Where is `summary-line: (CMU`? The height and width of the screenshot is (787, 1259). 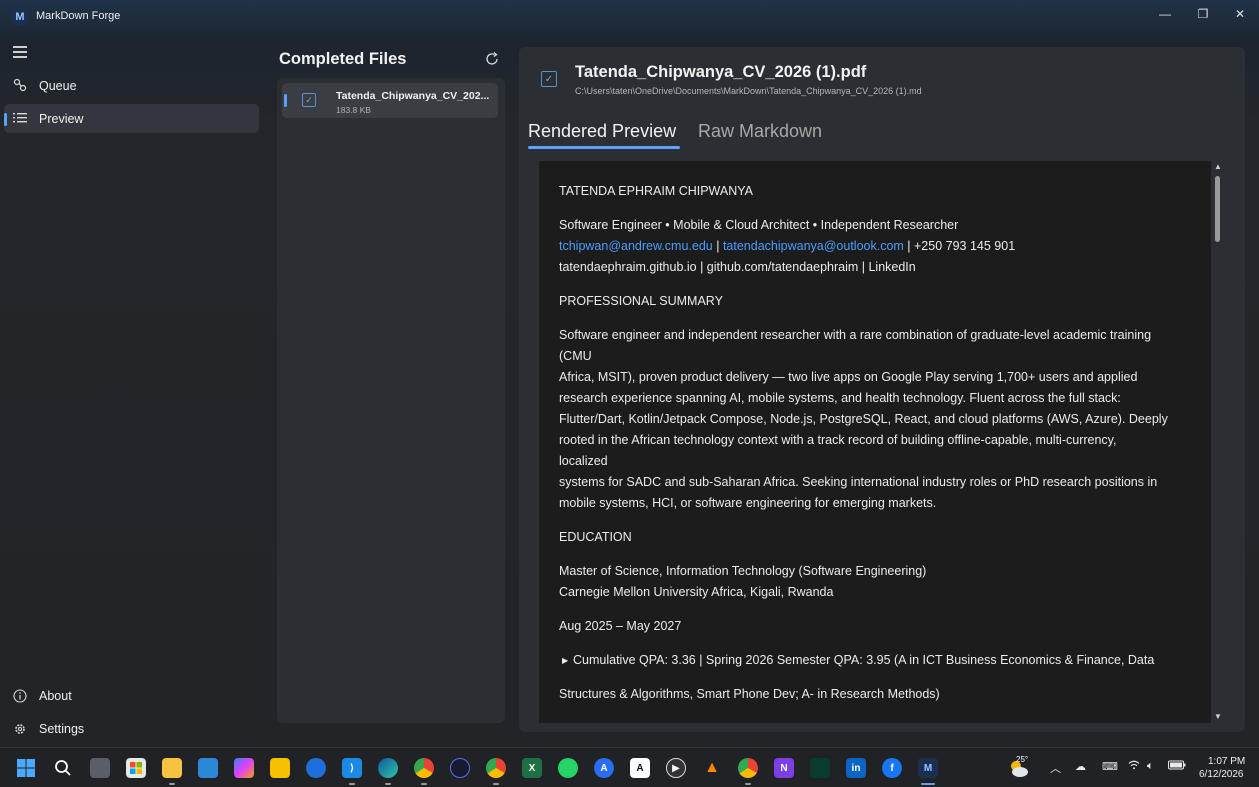 summary-line: (CMU is located at coordinates (575, 356).